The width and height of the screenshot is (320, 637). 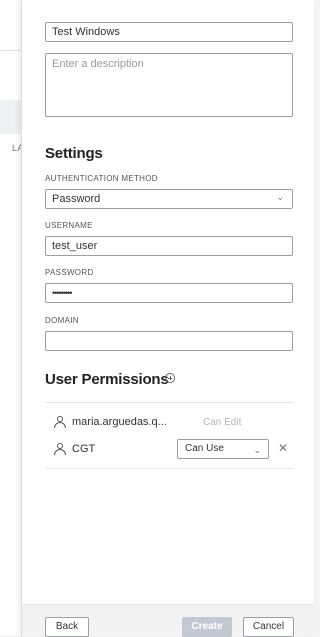 What do you see at coordinates (74, 153) in the screenshot?
I see `settings-heading: Settings` at bounding box center [74, 153].